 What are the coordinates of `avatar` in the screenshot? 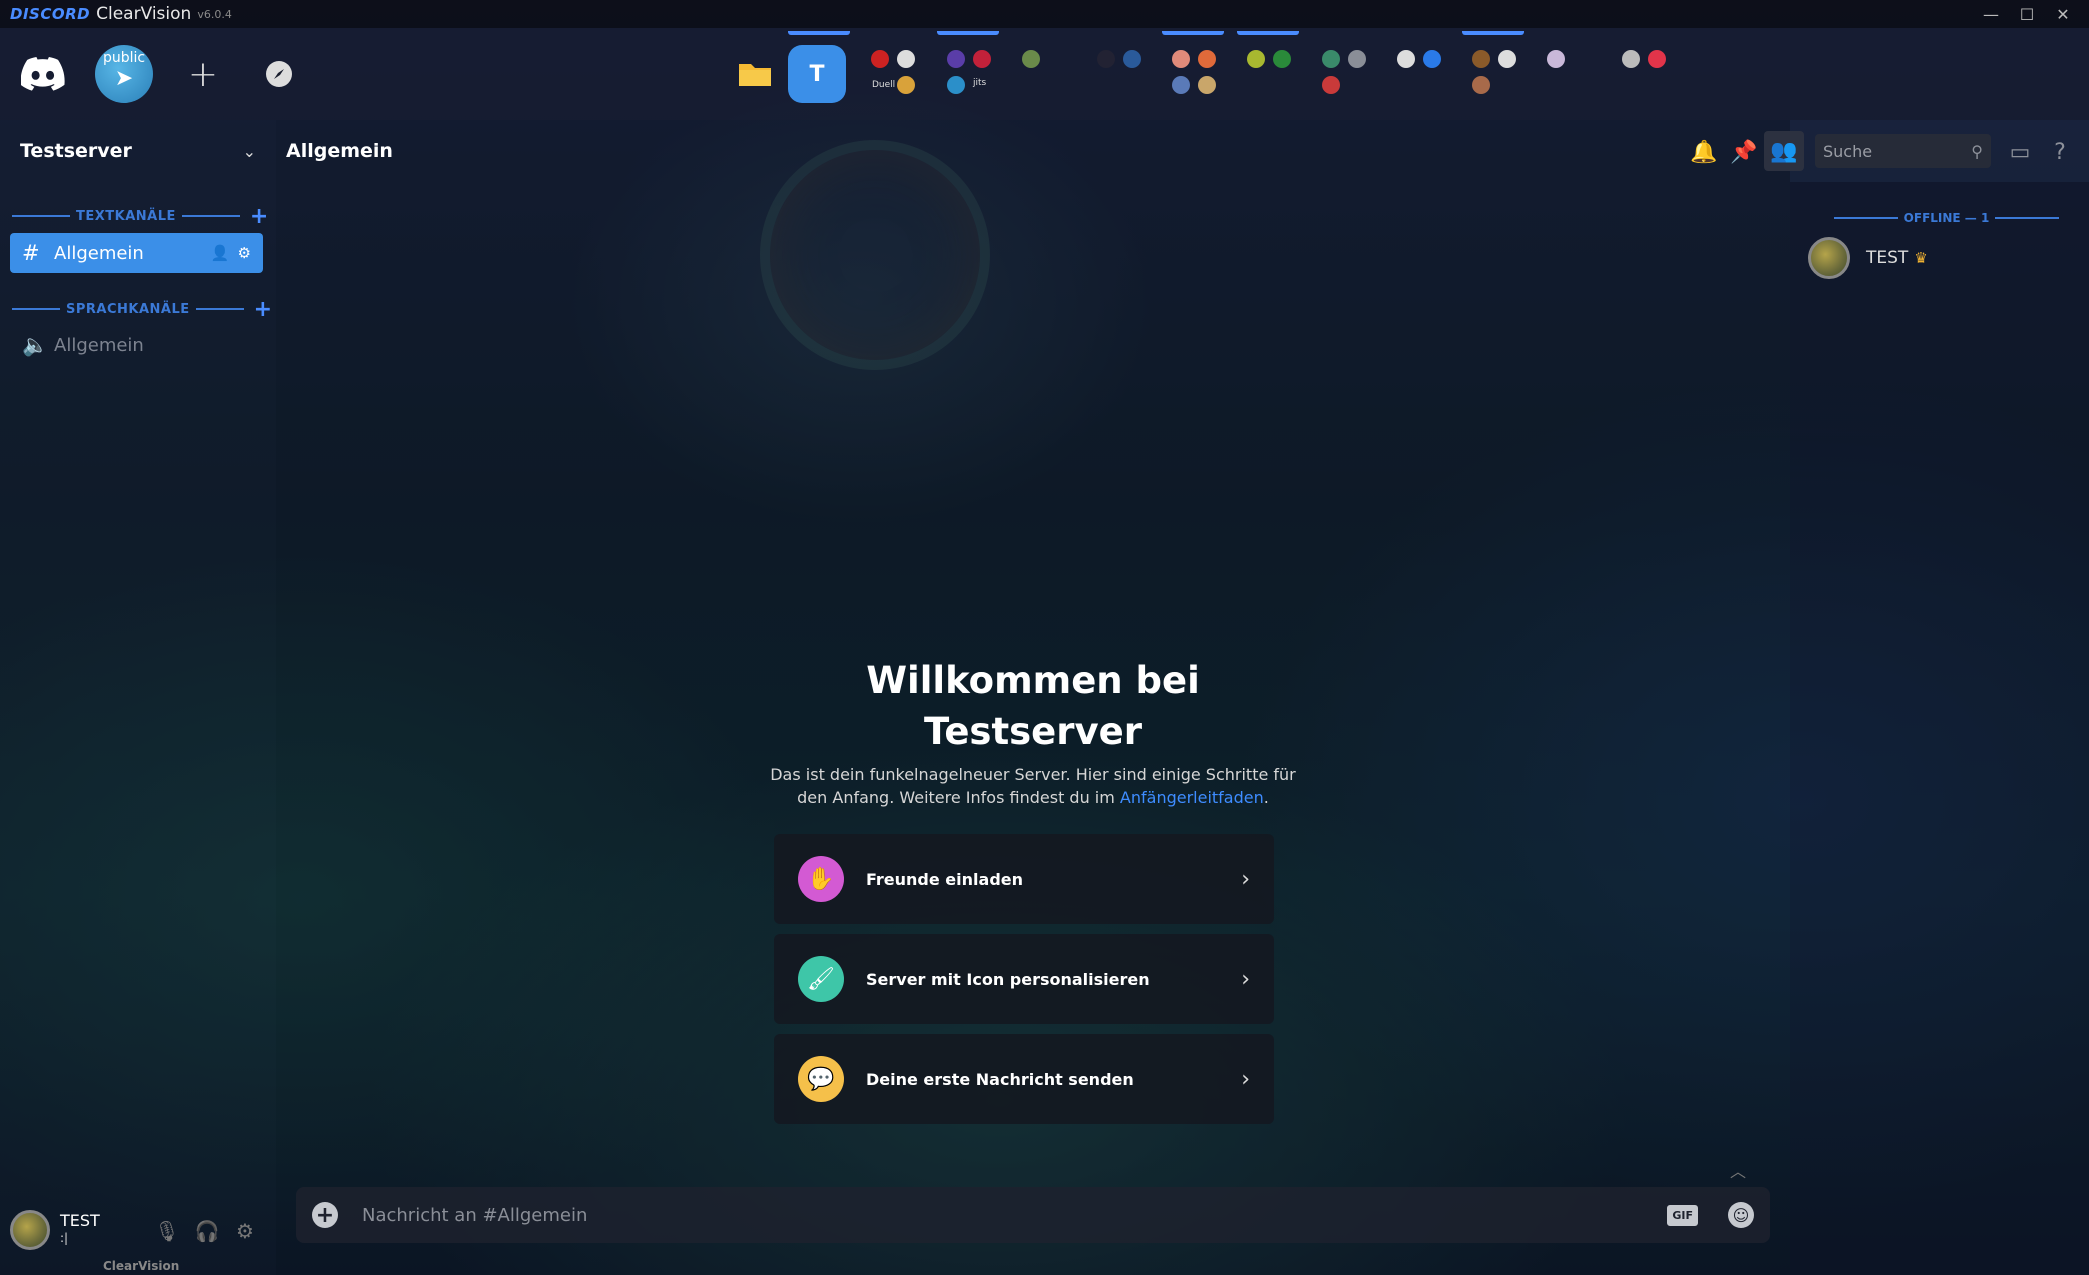 It's located at (30, 1230).